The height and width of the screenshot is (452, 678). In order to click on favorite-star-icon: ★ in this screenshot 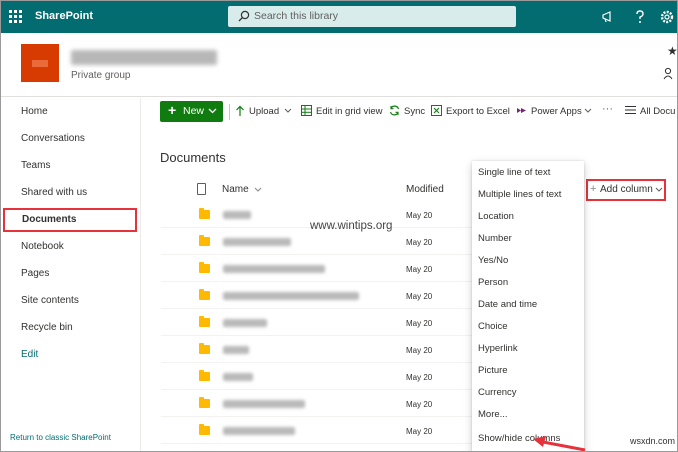, I will do `click(672, 51)`.